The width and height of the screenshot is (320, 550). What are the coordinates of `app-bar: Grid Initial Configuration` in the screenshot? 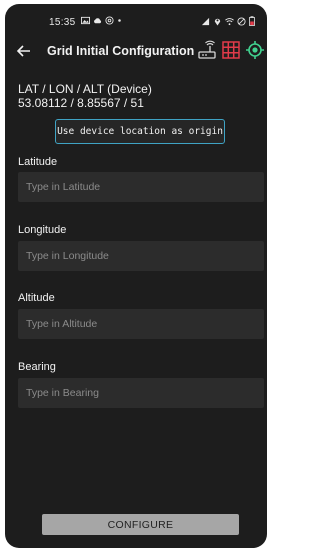 It's located at (136, 51).